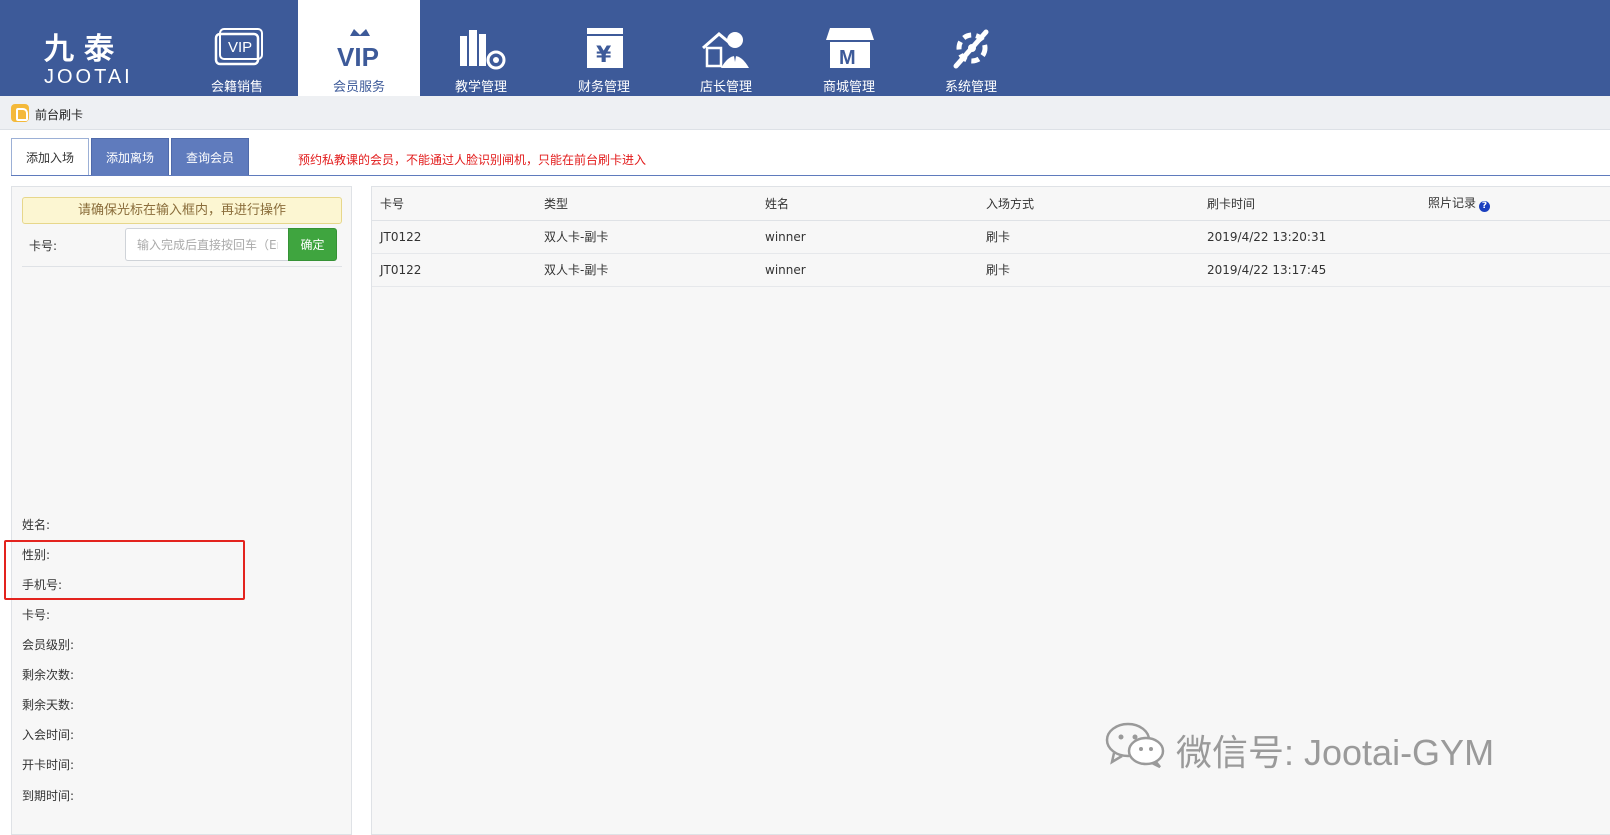 The width and height of the screenshot is (1610, 835). What do you see at coordinates (124, 570) in the screenshot?
I see `highlight-annotation-box` at bounding box center [124, 570].